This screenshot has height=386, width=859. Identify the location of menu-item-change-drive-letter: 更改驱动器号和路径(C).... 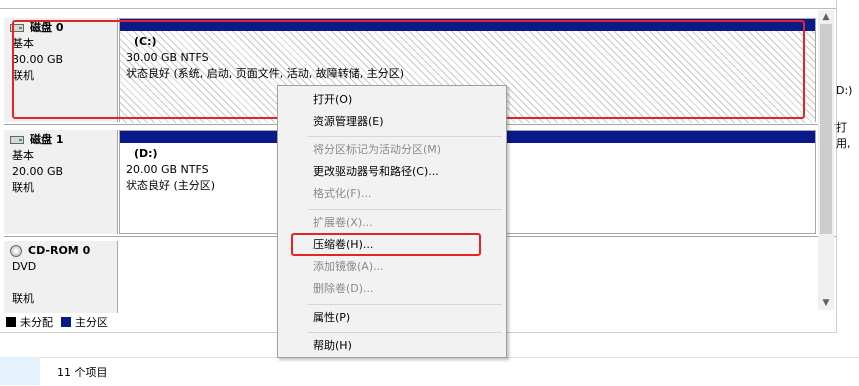
(408, 172).